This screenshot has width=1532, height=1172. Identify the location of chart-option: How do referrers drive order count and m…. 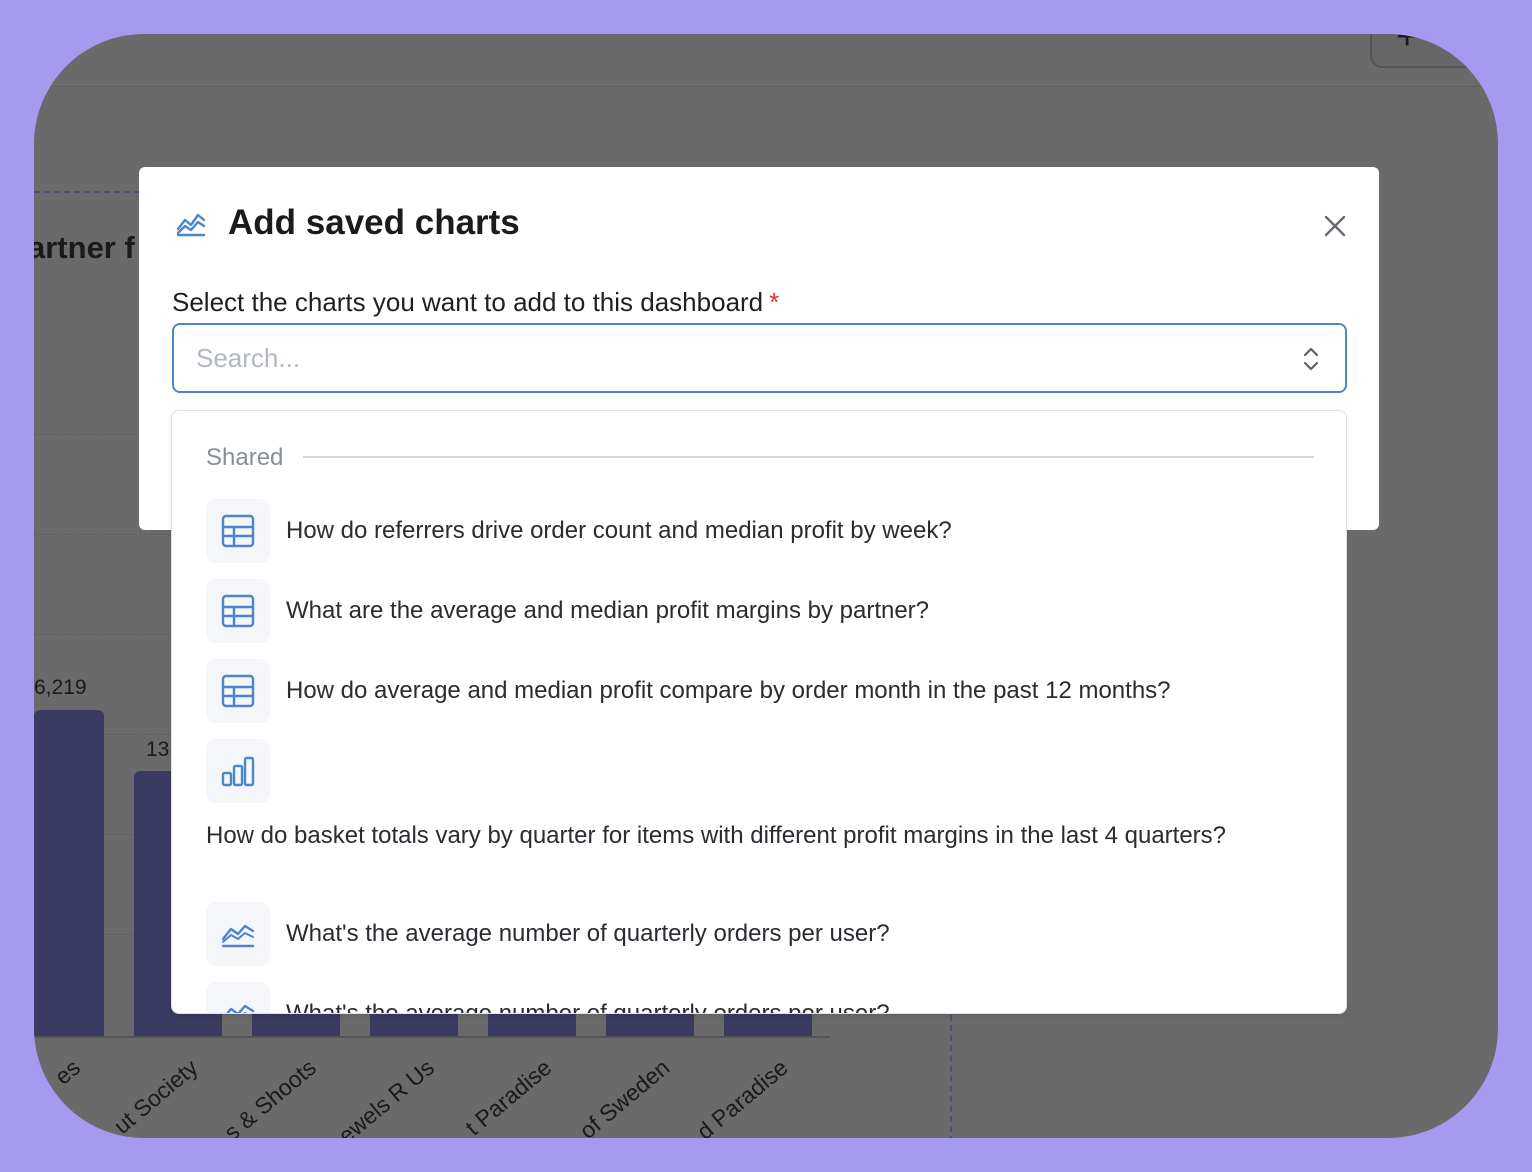
(761, 531).